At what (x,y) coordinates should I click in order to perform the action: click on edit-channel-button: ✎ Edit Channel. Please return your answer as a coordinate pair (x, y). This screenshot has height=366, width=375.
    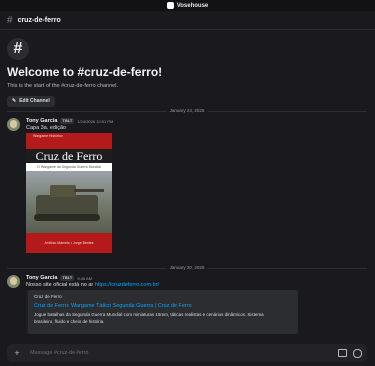
    Looking at the image, I should click on (31, 101).